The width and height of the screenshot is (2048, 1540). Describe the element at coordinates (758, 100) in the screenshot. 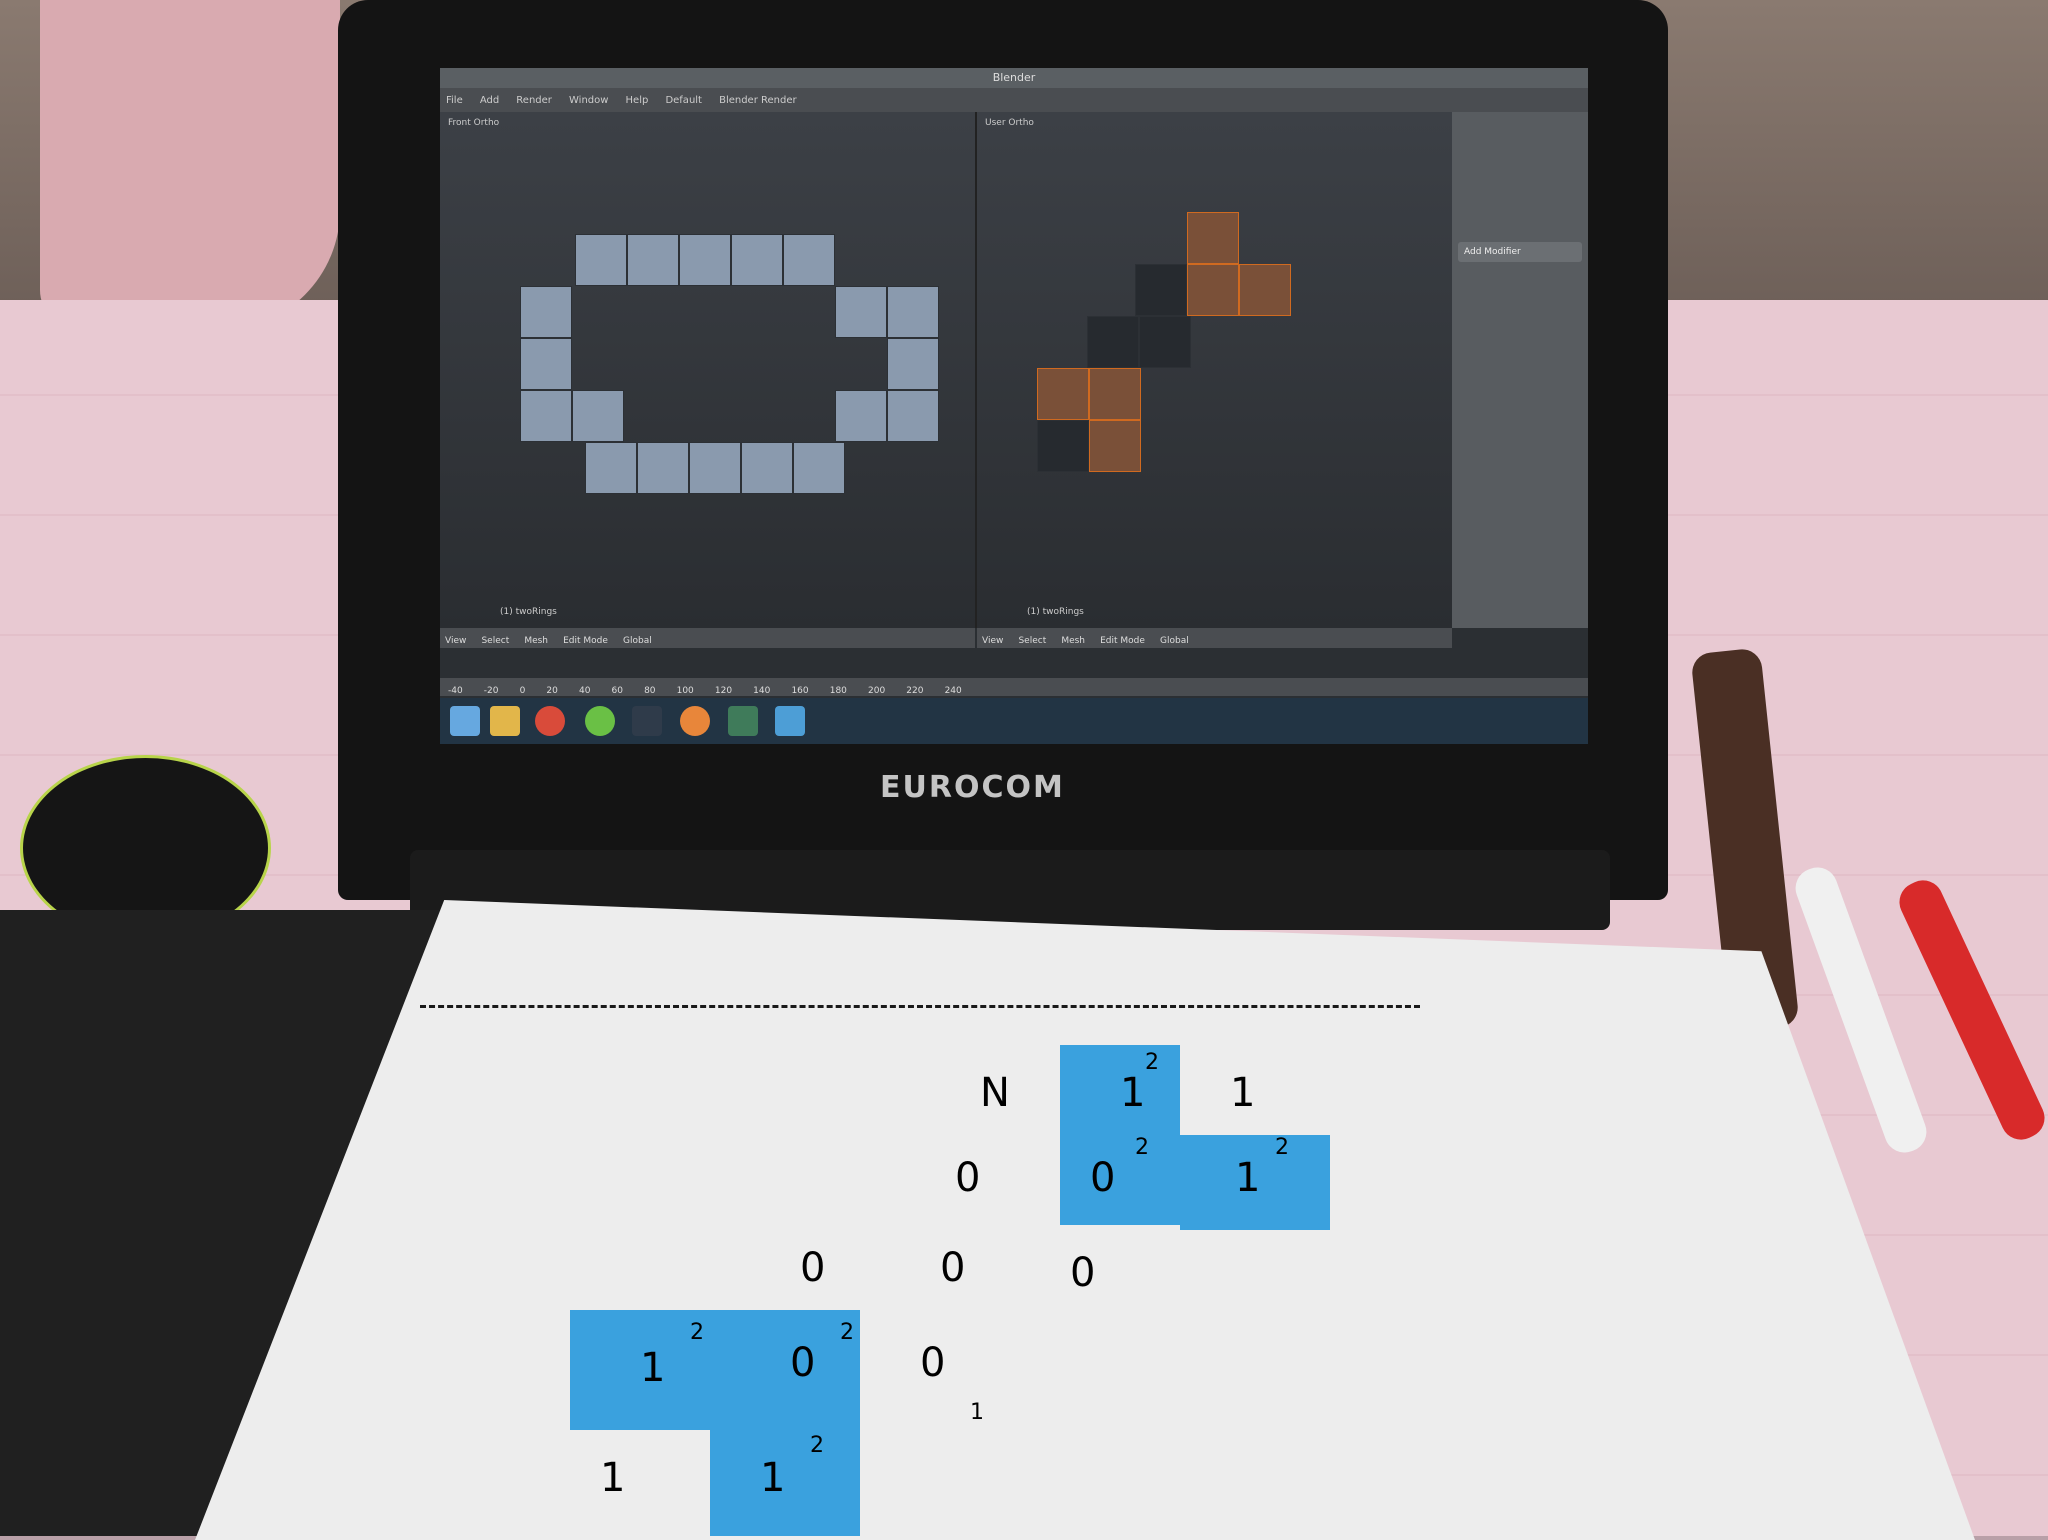

I see `render-engine-selector: Blender Render` at that location.